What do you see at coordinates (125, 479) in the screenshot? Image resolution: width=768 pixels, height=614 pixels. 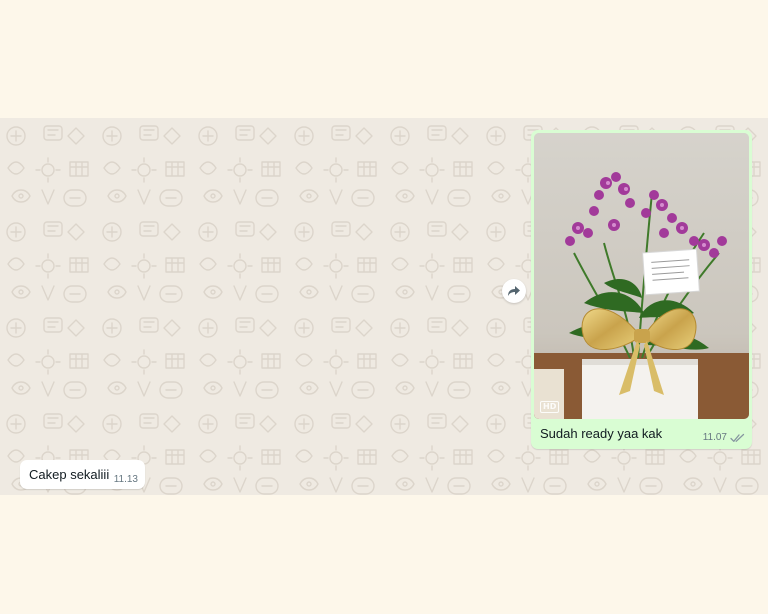 I see `incoming-time: 11.13` at bounding box center [125, 479].